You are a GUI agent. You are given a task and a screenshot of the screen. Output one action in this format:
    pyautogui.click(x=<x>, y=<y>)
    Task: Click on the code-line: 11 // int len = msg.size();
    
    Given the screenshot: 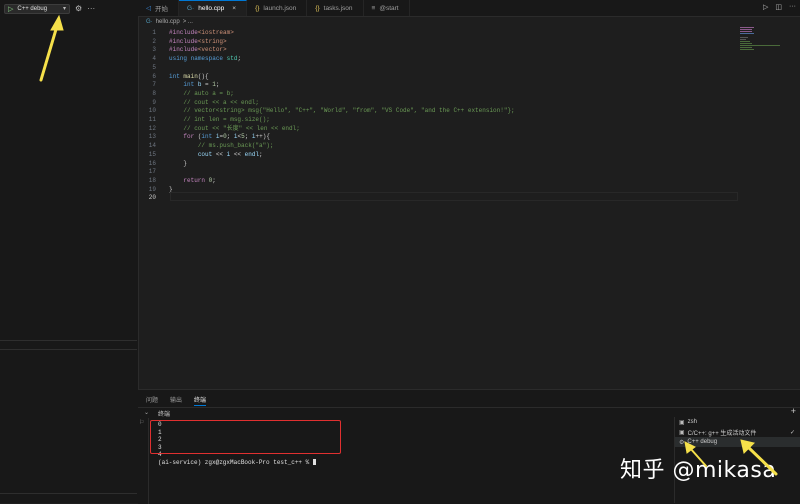 What is the action you would take?
    pyautogui.click(x=204, y=120)
    